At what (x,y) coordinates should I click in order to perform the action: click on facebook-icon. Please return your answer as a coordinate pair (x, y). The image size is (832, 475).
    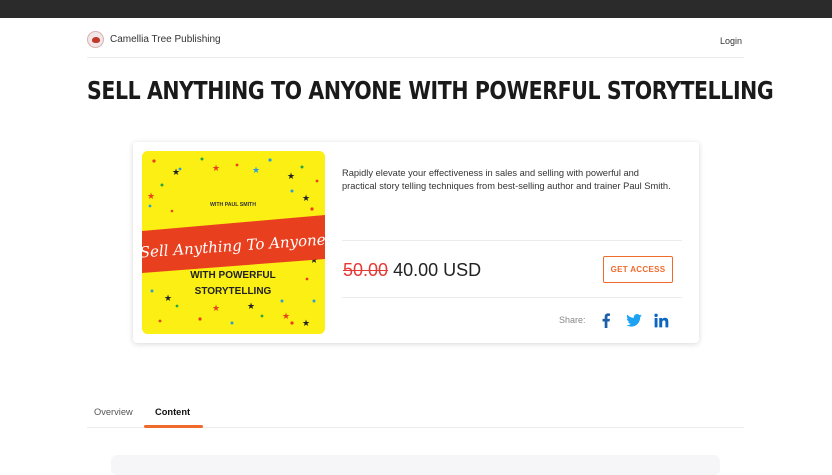
    Looking at the image, I should click on (606, 320).